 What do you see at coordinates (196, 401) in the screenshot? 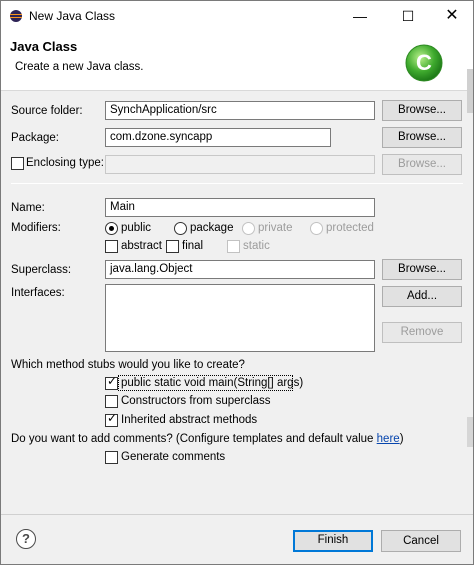
I see `constructors-label: Constructors from superclass` at bounding box center [196, 401].